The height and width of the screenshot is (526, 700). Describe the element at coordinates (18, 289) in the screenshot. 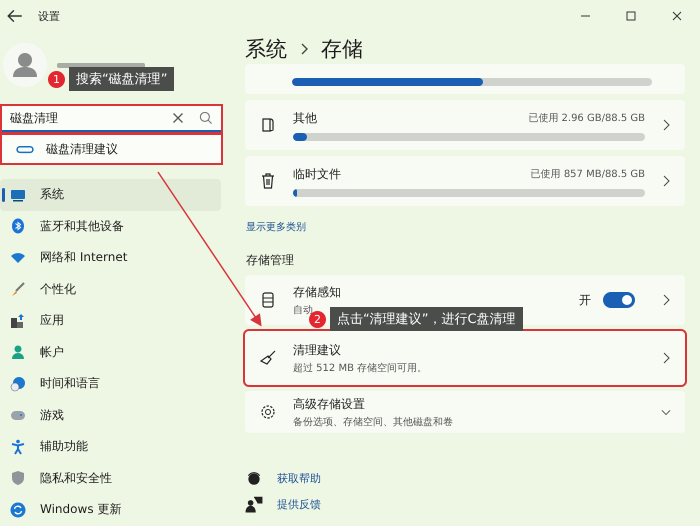

I see `brush-icon` at that location.